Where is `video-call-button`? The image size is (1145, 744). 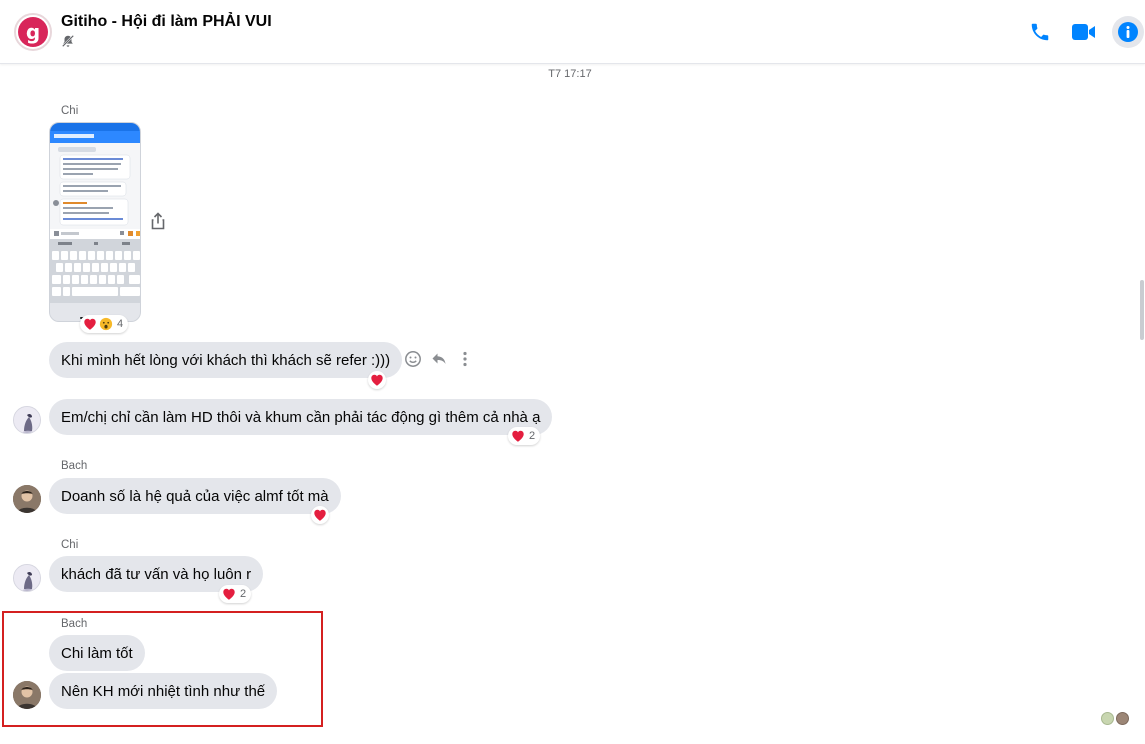 video-call-button is located at coordinates (1084, 32).